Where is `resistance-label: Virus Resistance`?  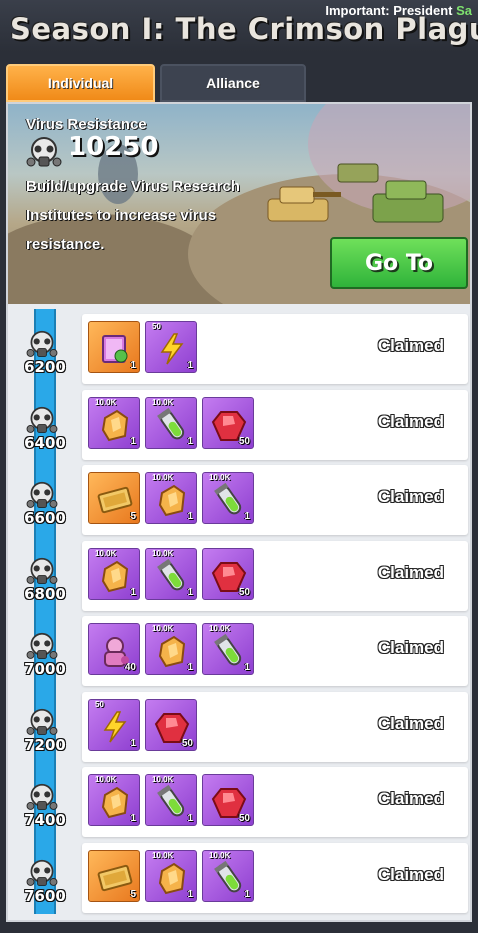 resistance-label: Virus Resistance is located at coordinates (86, 124).